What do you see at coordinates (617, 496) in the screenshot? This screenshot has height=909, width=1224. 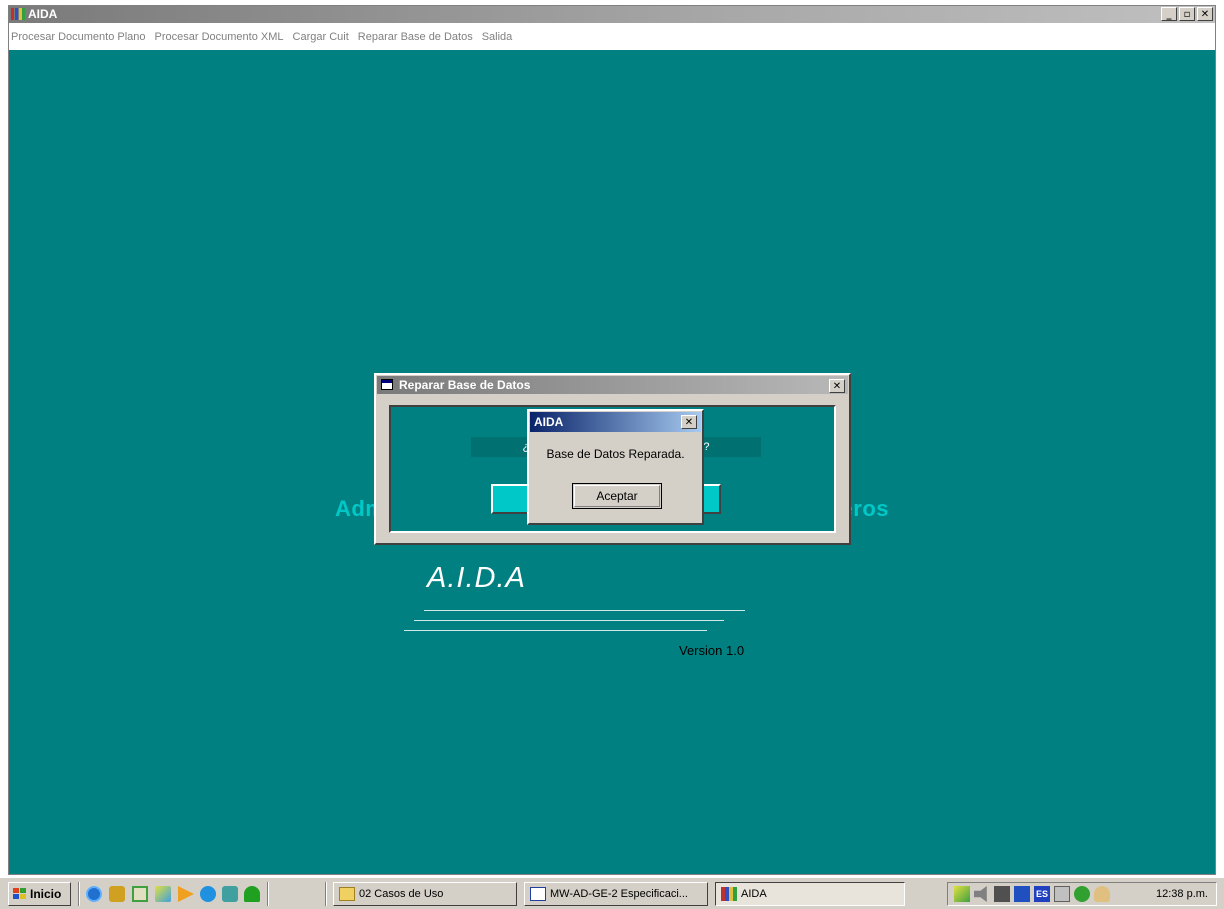 I see `aceptar-button: Aceptar` at bounding box center [617, 496].